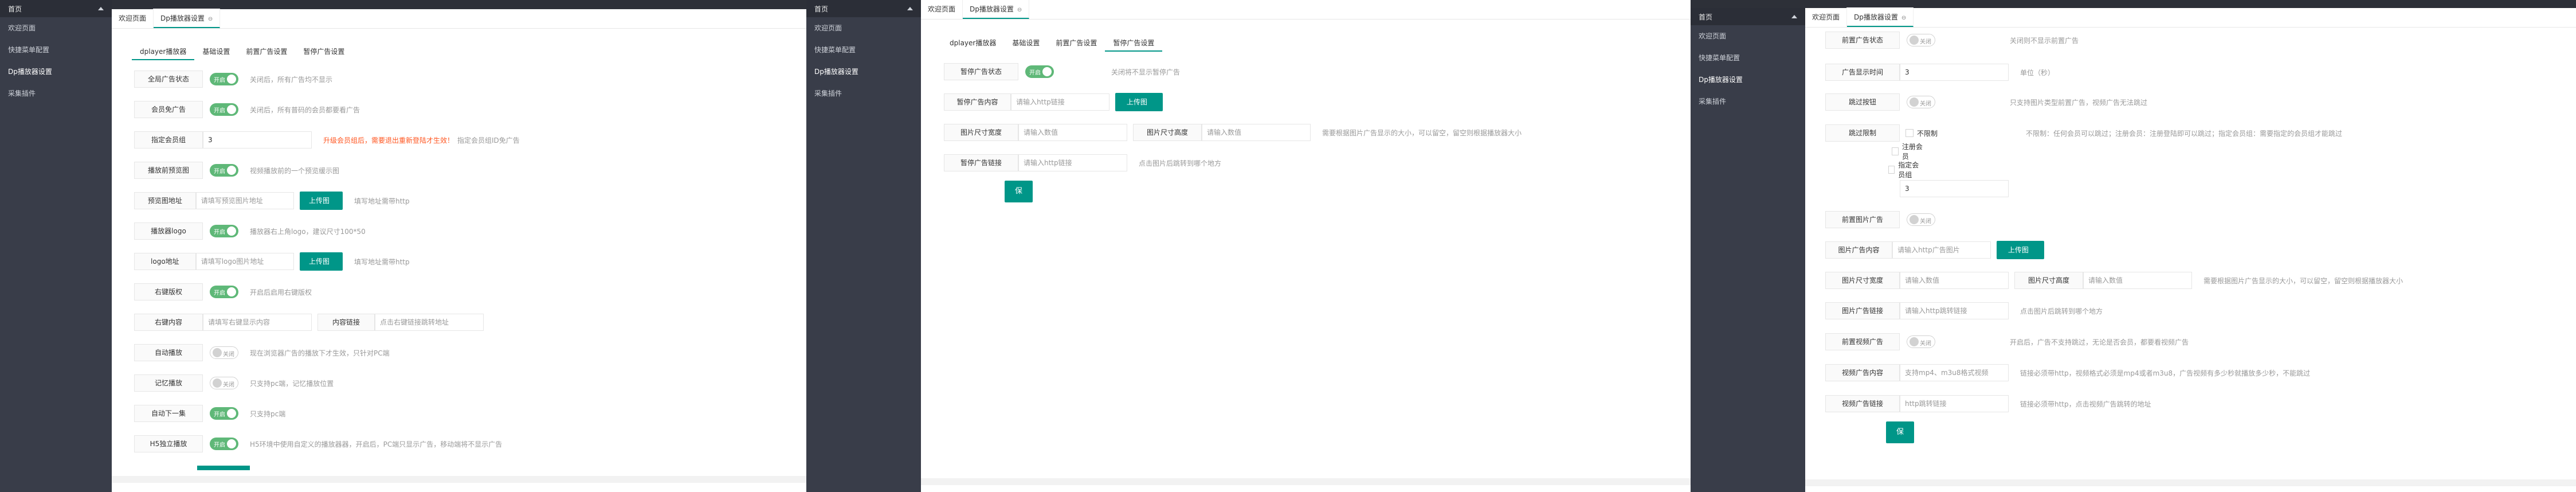  Describe the element at coordinates (1959, 133) in the screenshot. I see `skip-option: 不限制` at that location.